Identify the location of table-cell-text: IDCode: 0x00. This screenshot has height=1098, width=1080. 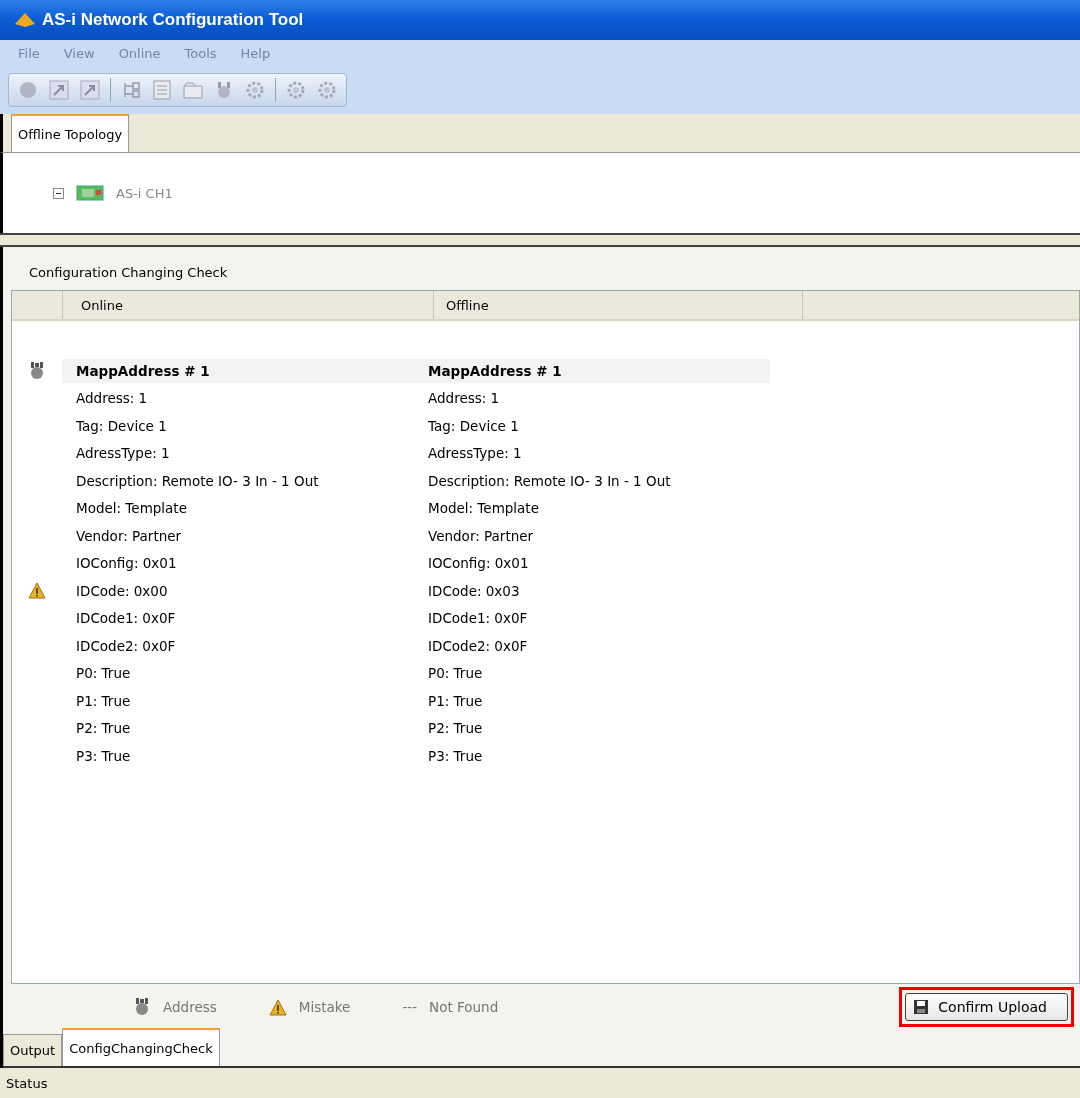
(122, 591).